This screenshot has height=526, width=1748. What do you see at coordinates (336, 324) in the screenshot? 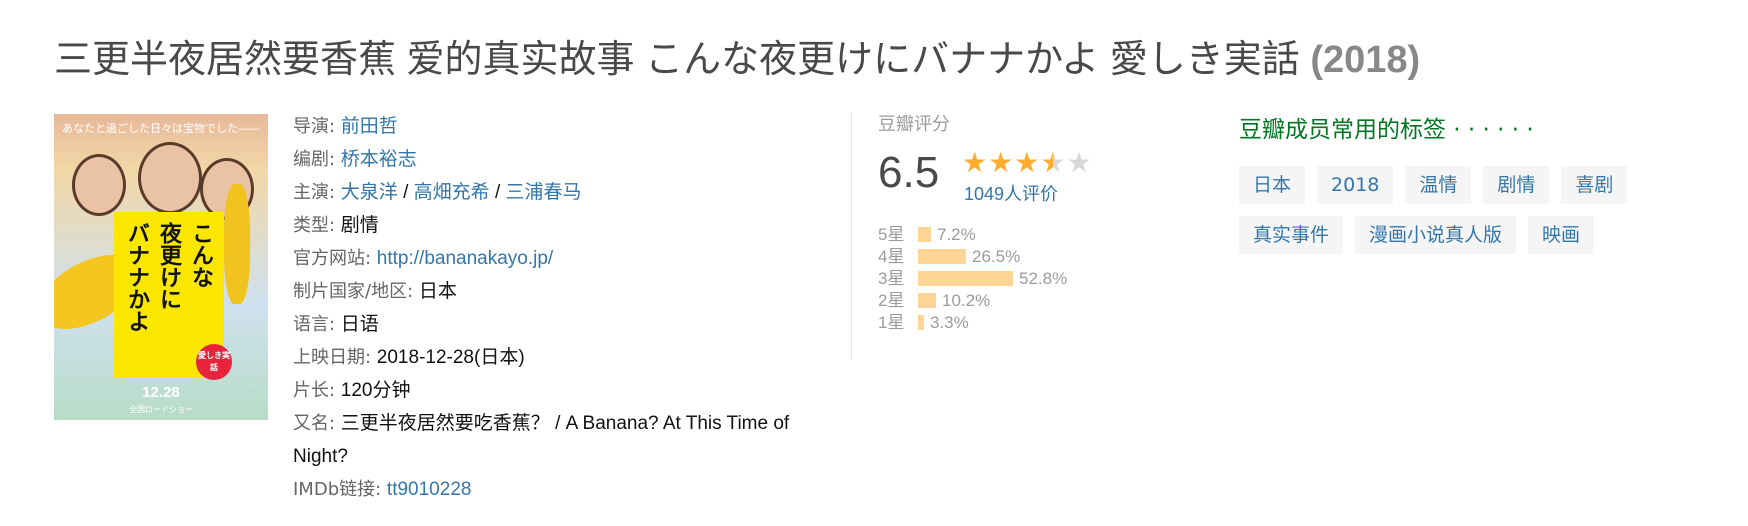
I see `info-language: 语言: 日语` at bounding box center [336, 324].